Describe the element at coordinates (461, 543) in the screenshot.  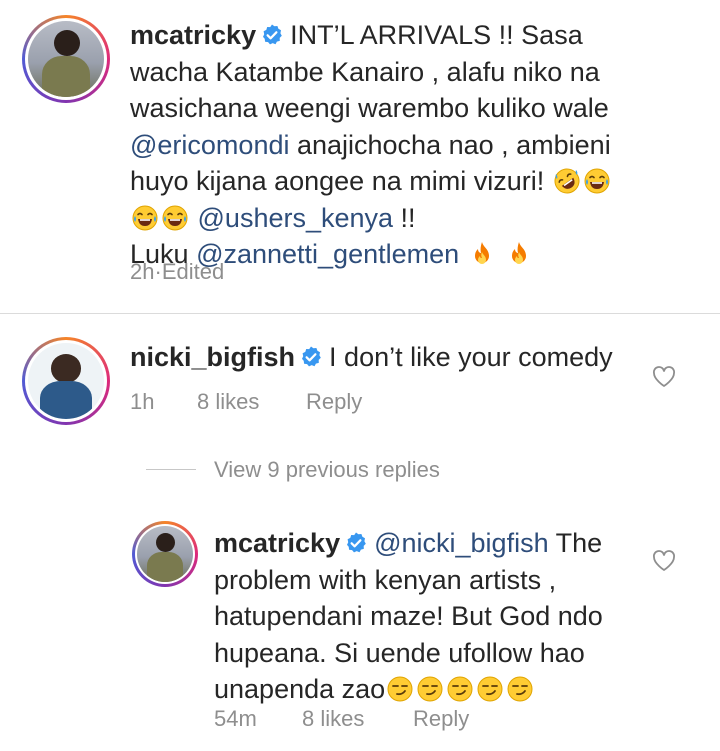
I see `mention-link: @nicki_bigfish` at that location.